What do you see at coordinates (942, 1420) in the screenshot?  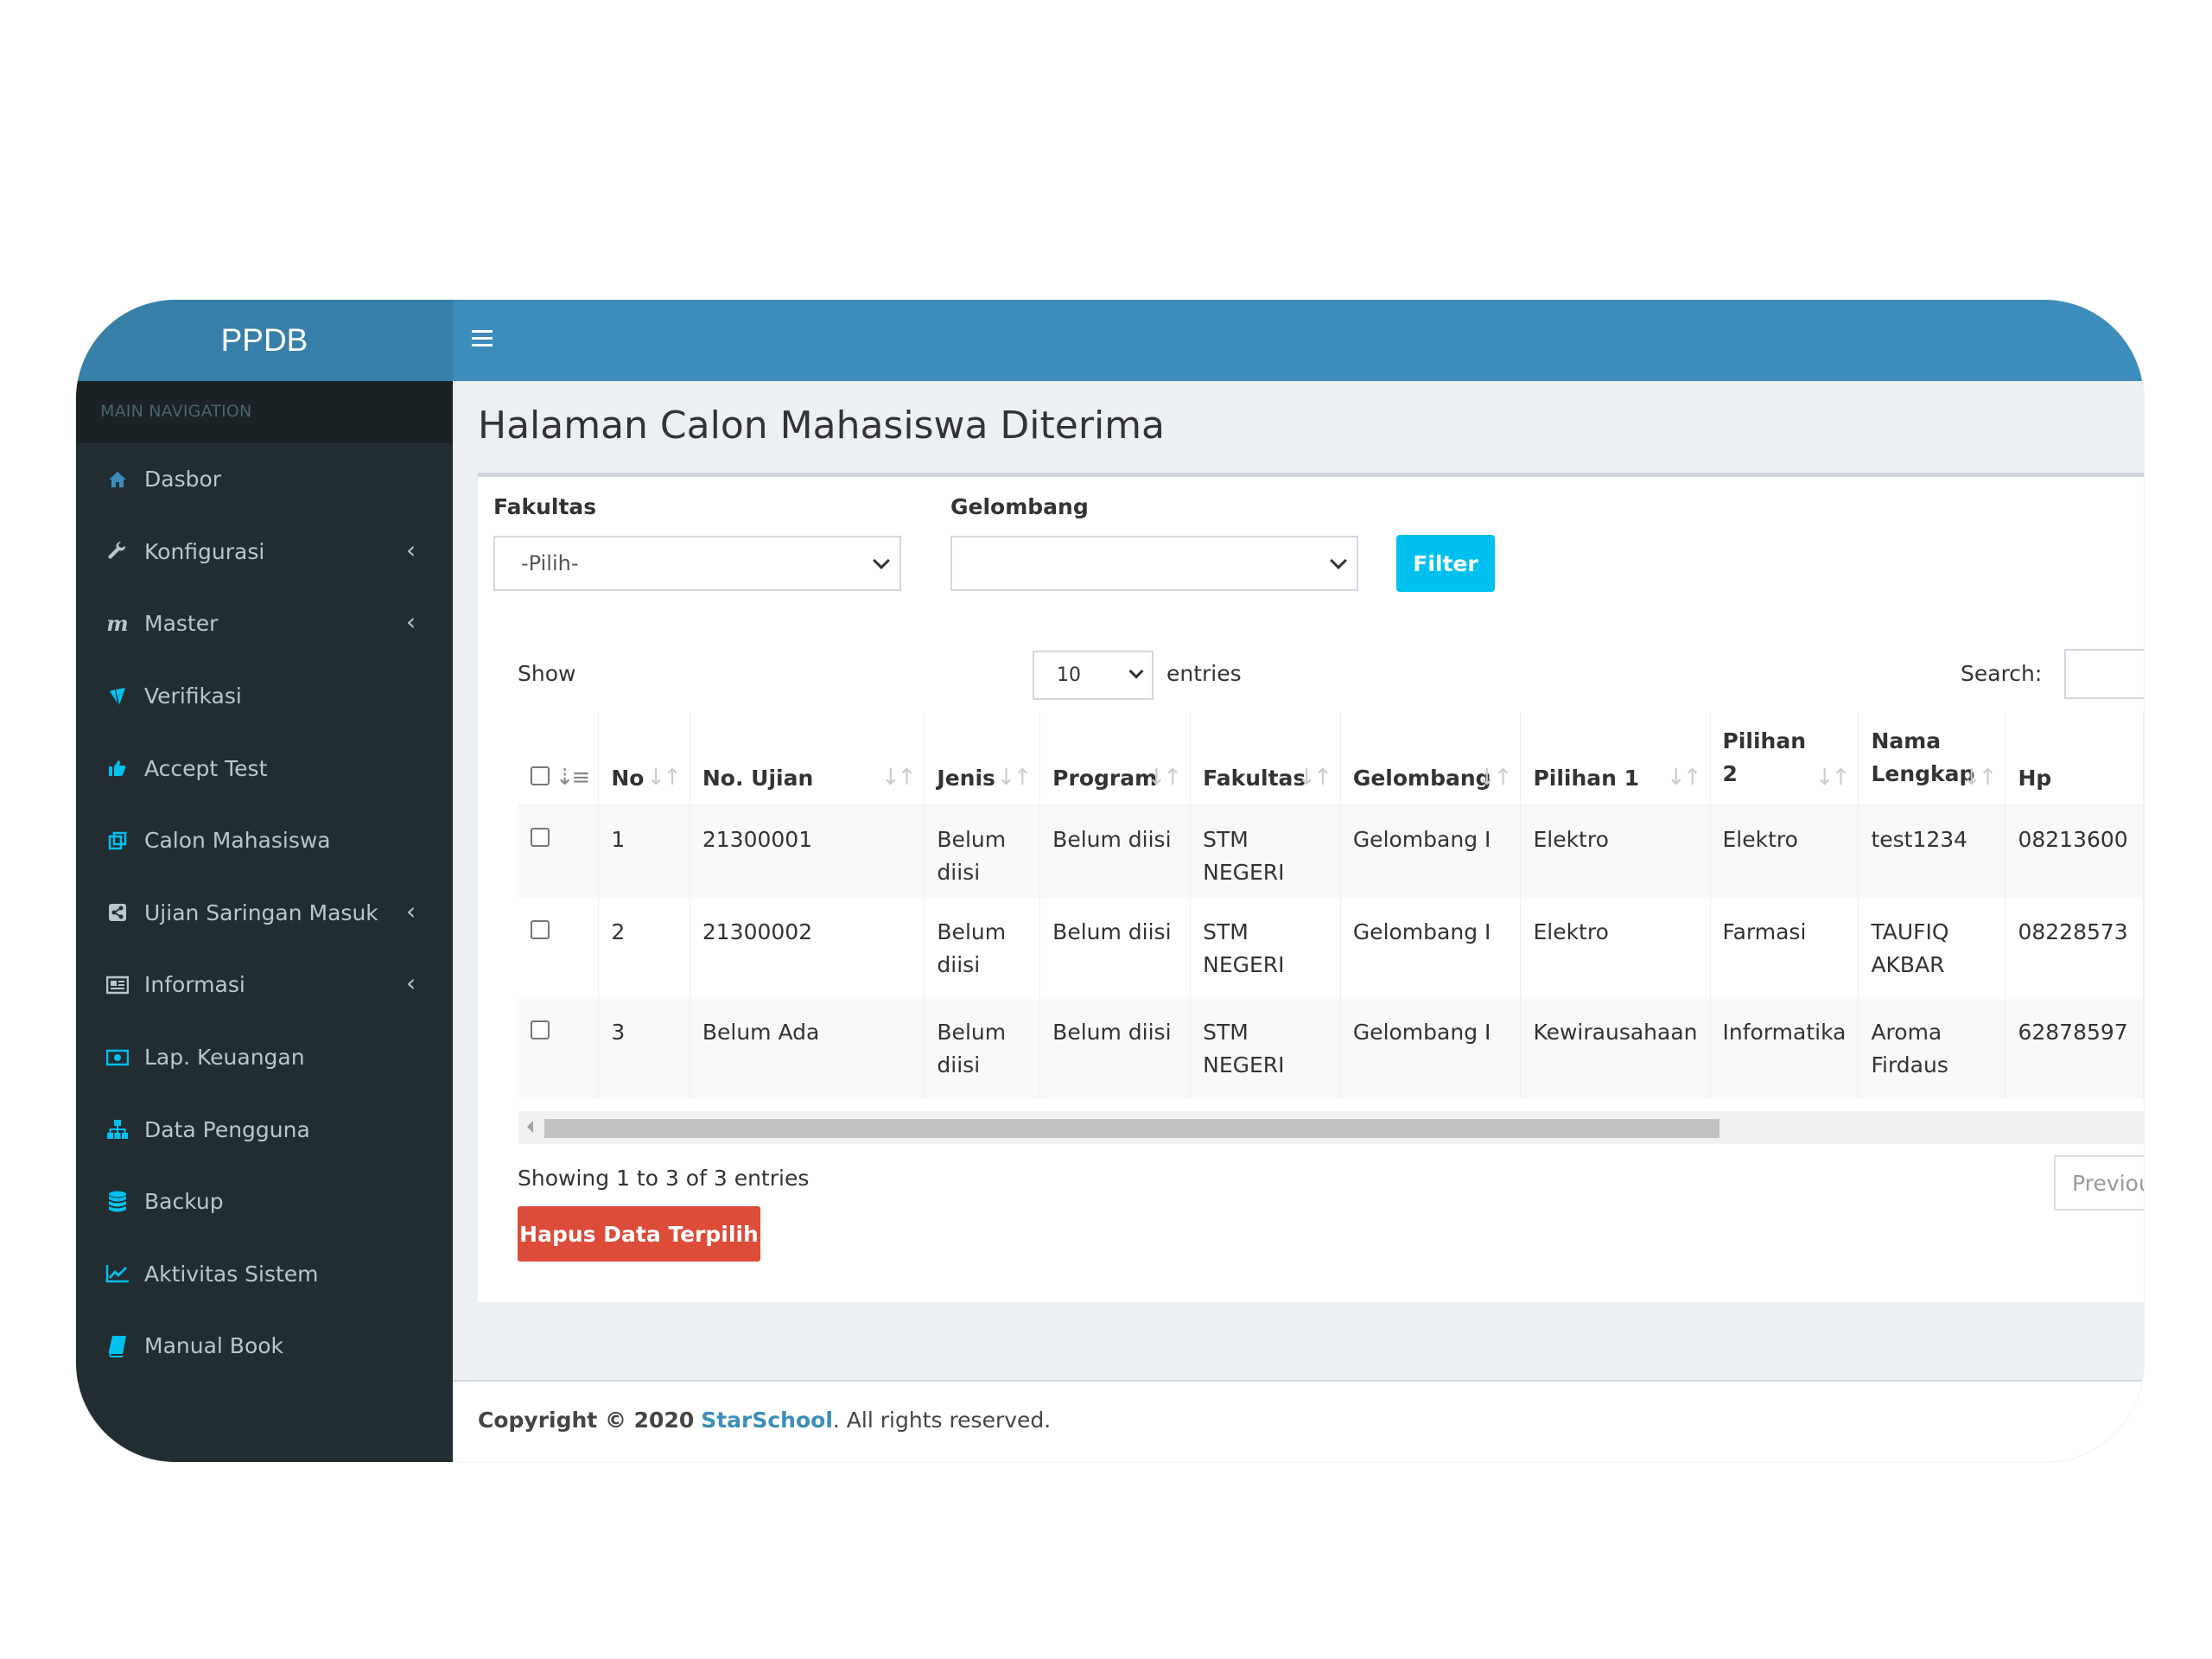 I see `rights-text: . All rights reserved.` at bounding box center [942, 1420].